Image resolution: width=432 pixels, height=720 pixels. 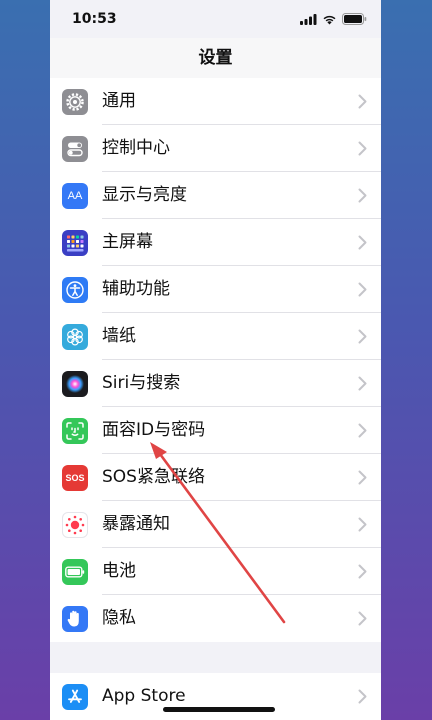 I want to click on settings-row-face-id-passcode: 面容ID与密码, so click(x=215, y=430).